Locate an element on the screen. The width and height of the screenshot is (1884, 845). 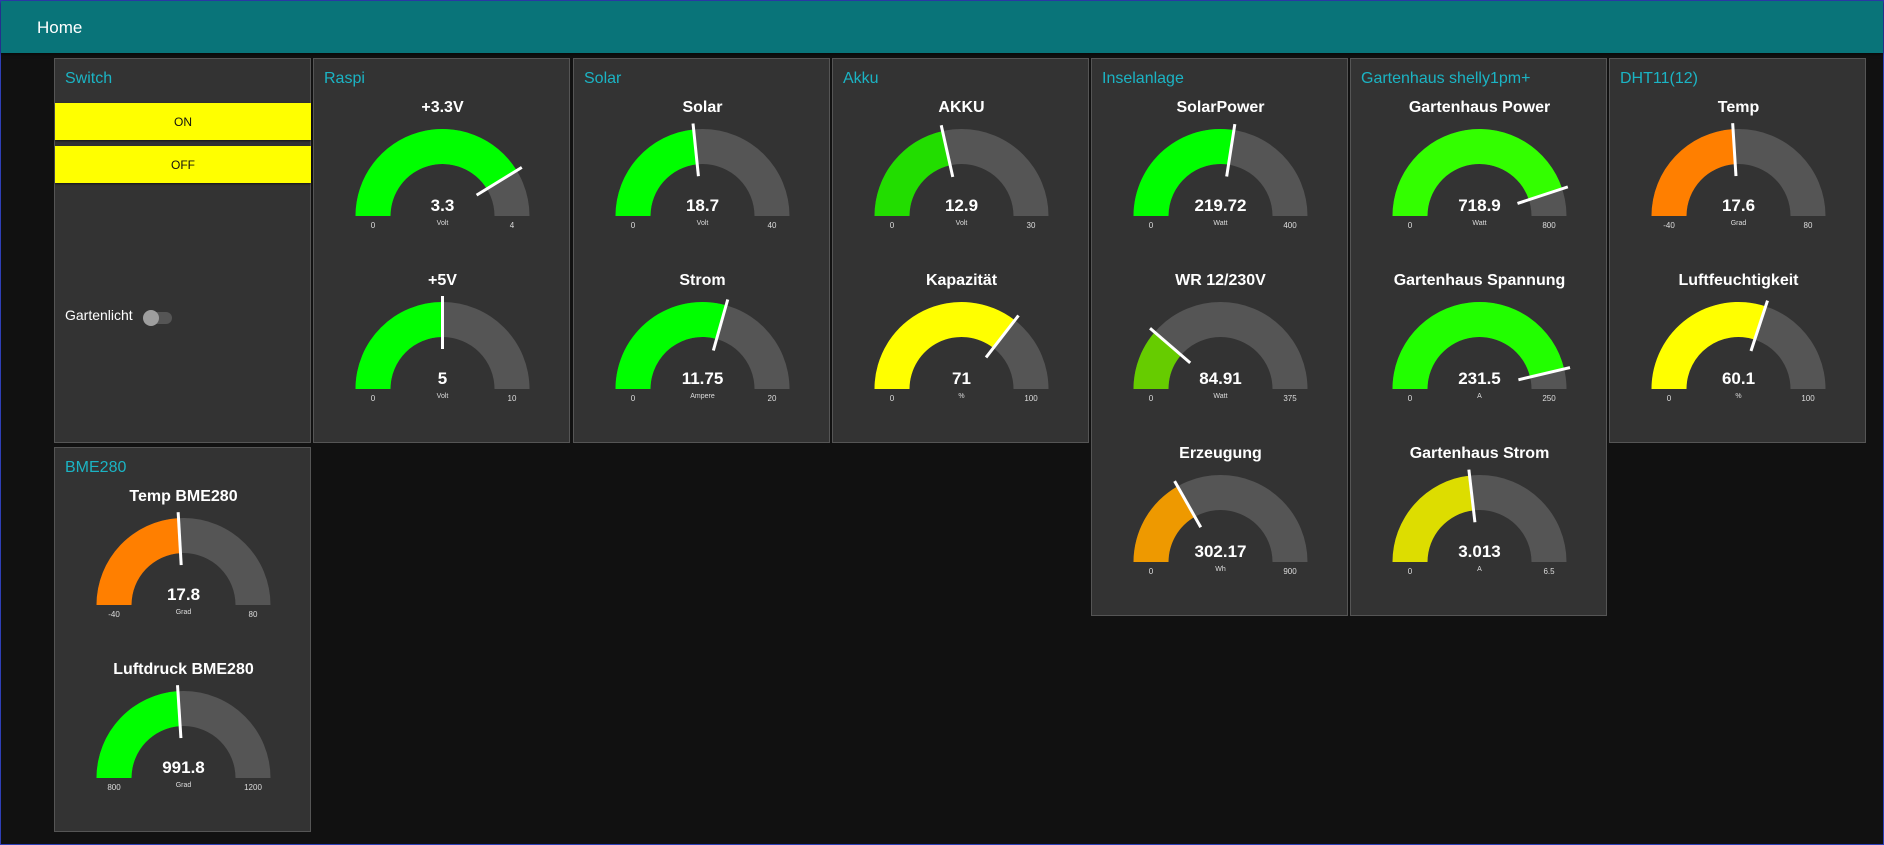
gauge: Gartenhaus Strom 3.013 A 0 6.5 is located at coordinates (1479, 530).